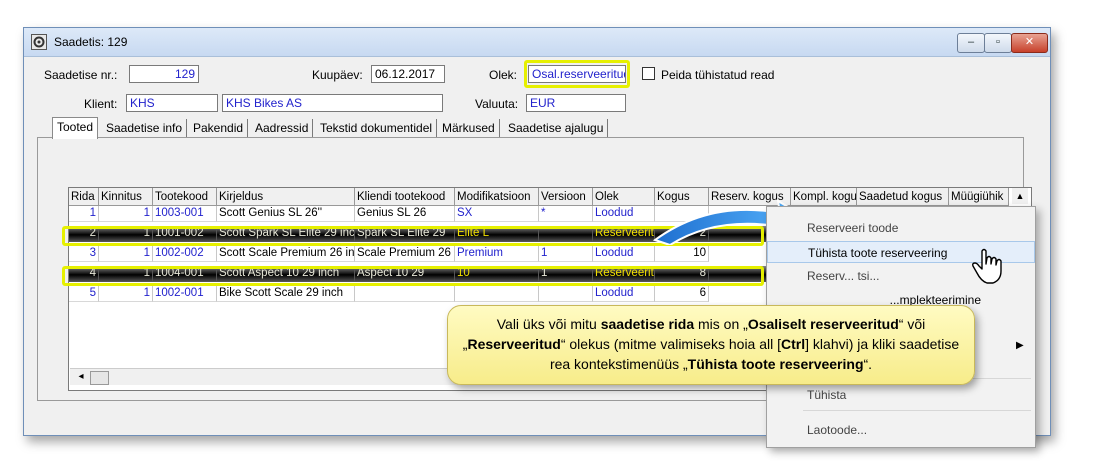 The height and width of the screenshot is (467, 1099). Describe the element at coordinates (497, 104) in the screenshot. I see `currency-label: Valuuta:` at that location.